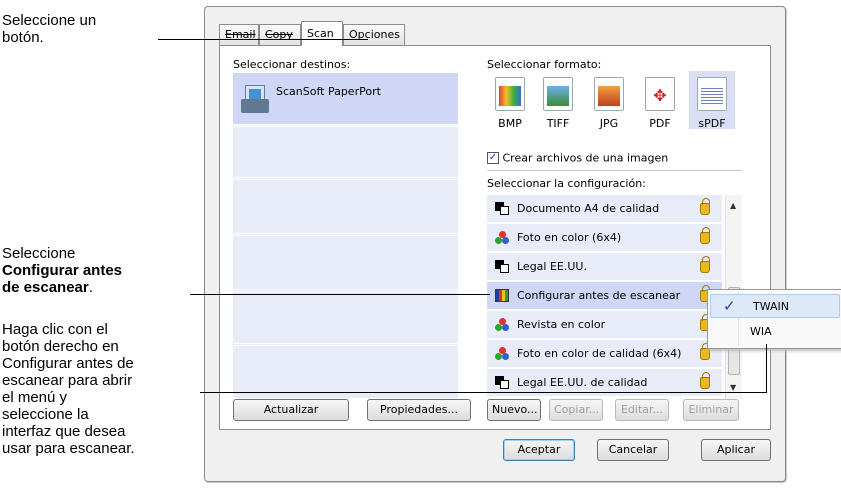  Describe the element at coordinates (45, 287) in the screenshot. I see `annotation-bold-text: de escanear` at that location.